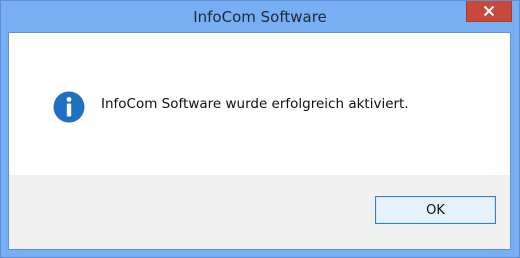 The width and height of the screenshot is (520, 258). I want to click on ok-button: OK, so click(435, 210).